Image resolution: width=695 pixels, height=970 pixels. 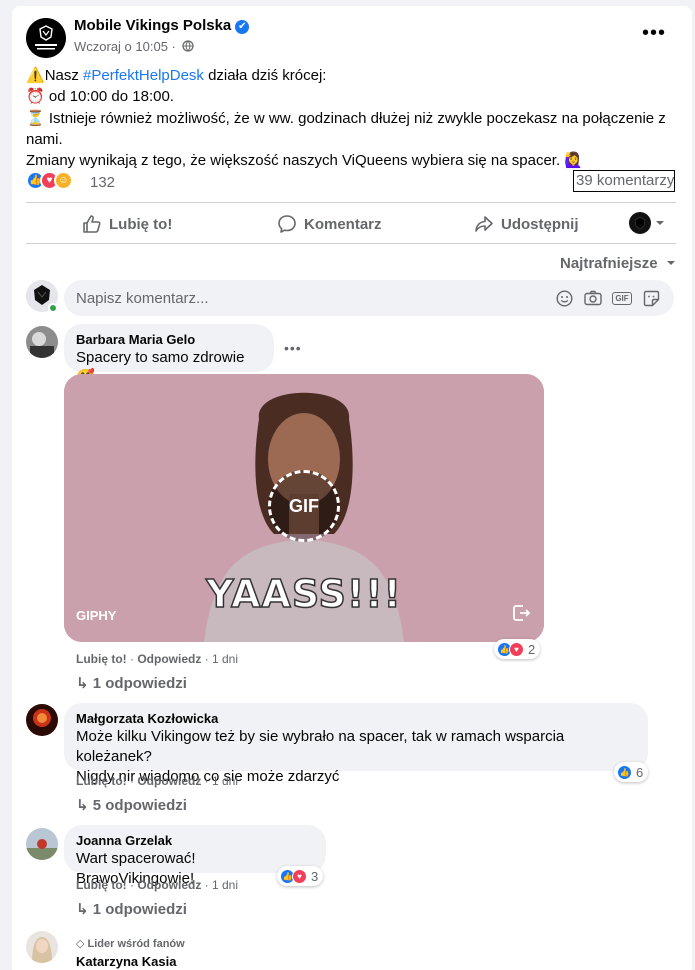 I want to click on share-button-label: Udostępnij, so click(x=540, y=224).